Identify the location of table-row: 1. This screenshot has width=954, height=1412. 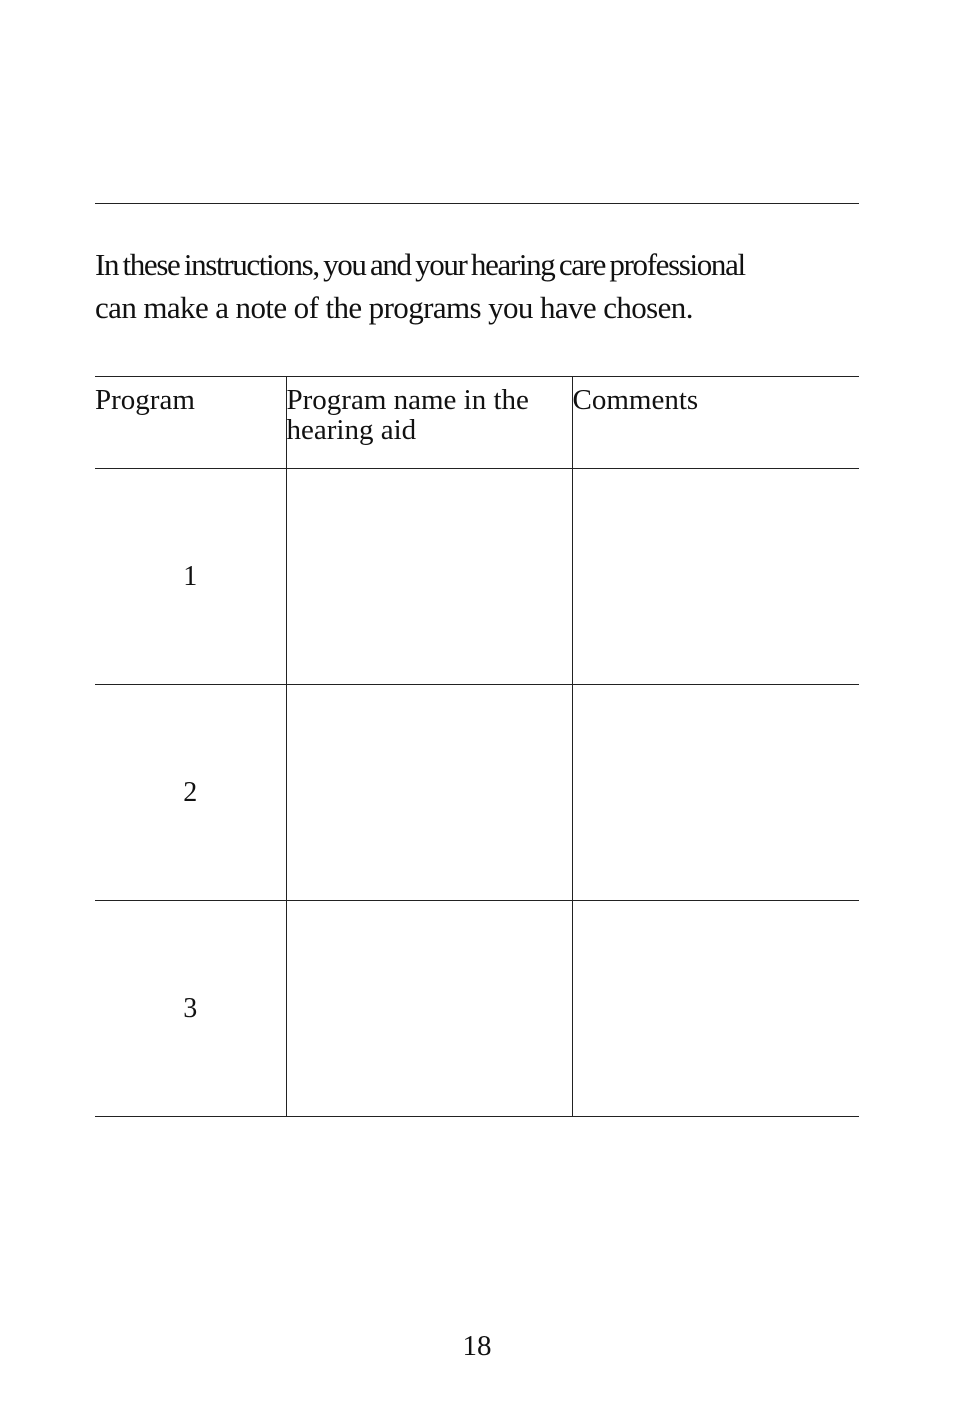
(477, 576).